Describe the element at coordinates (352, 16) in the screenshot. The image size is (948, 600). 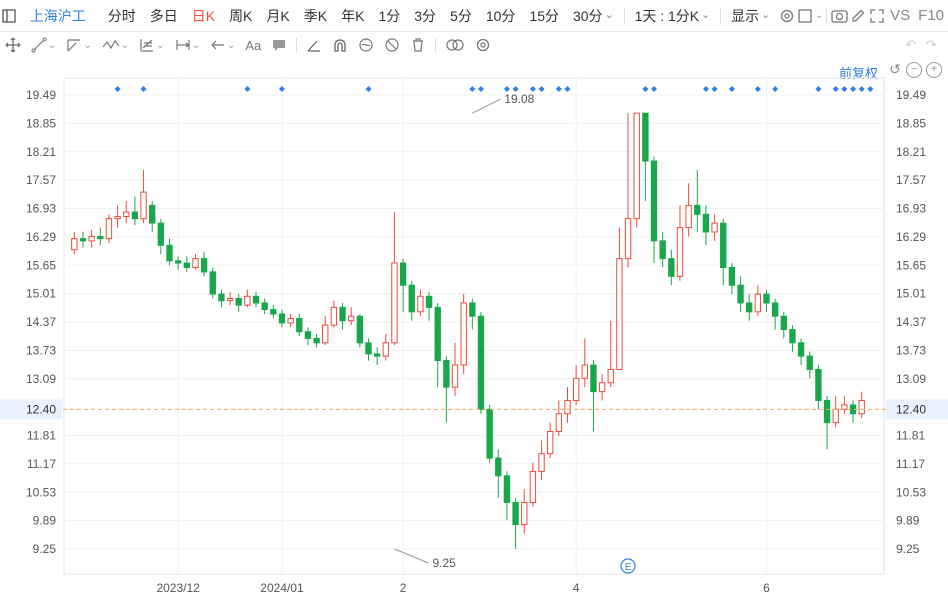
I see `tab-niank: 年K` at that location.